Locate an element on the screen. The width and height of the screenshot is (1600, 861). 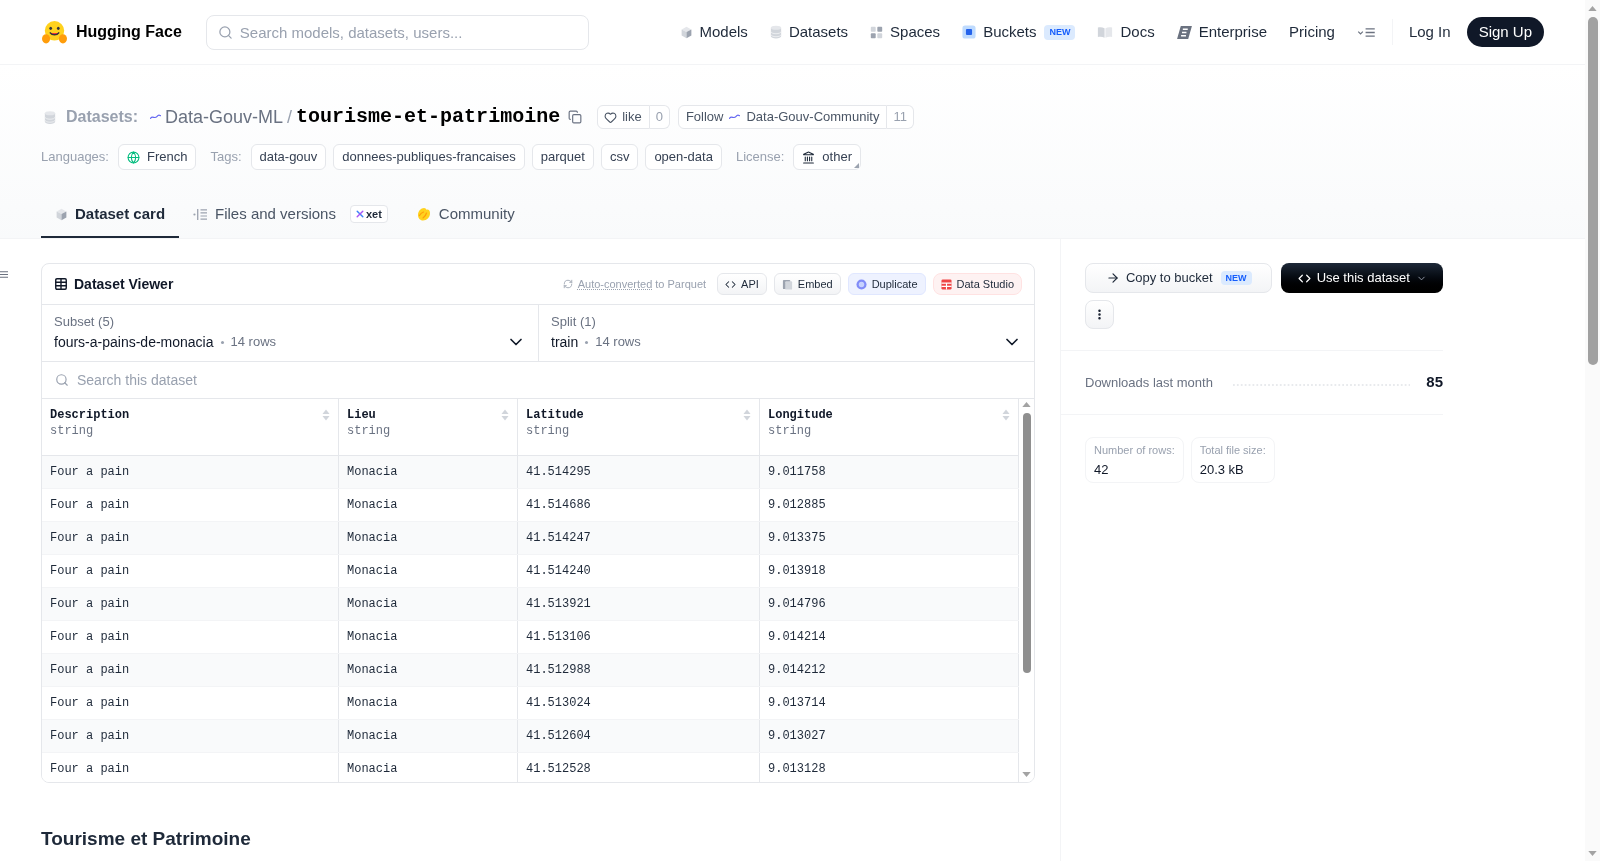
table-cell: 41.514247 is located at coordinates (639, 538).